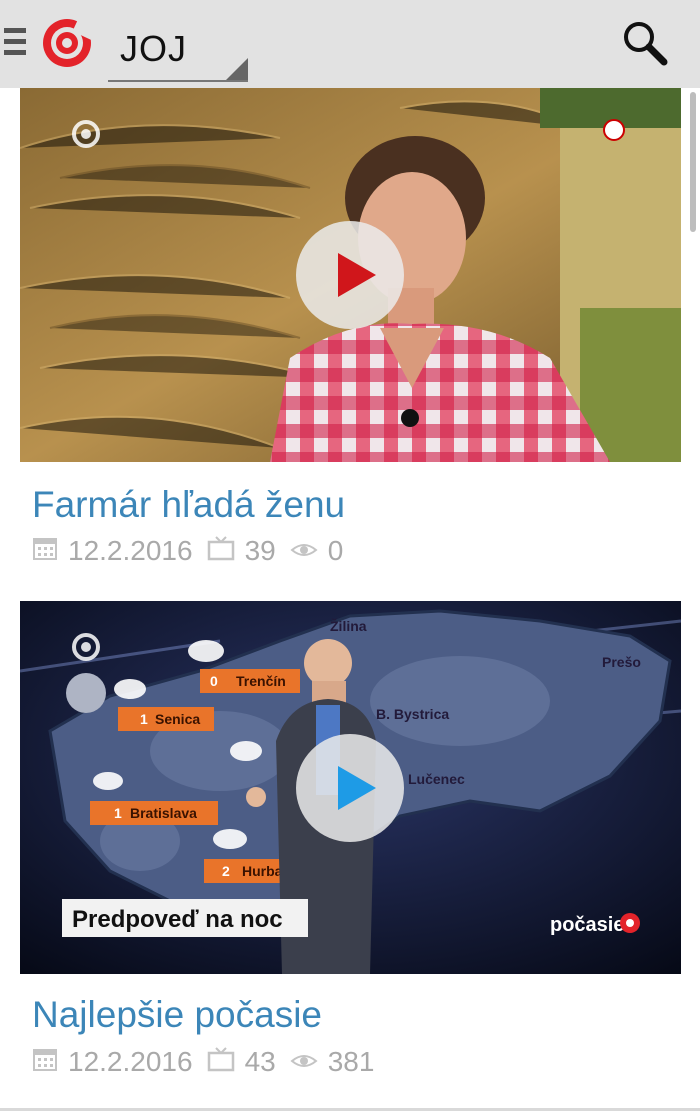 The width and height of the screenshot is (700, 1111). What do you see at coordinates (154, 48) in the screenshot?
I see `channel-label: JOJ` at bounding box center [154, 48].